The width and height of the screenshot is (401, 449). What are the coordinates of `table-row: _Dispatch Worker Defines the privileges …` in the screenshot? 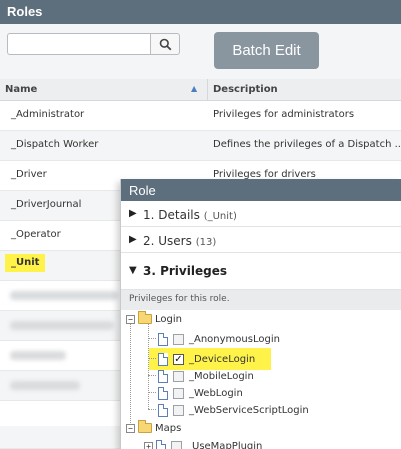 It's located at (200, 146).